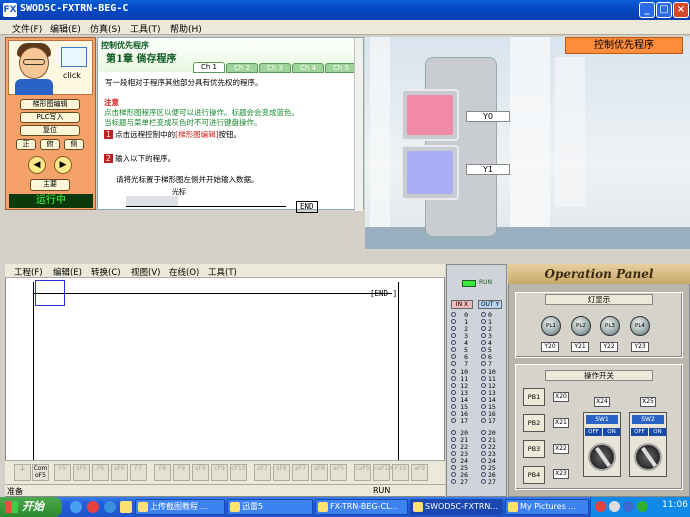  Describe the element at coordinates (105, 28) in the screenshot. I see `menu-simulate: 仿真(S)` at that location.